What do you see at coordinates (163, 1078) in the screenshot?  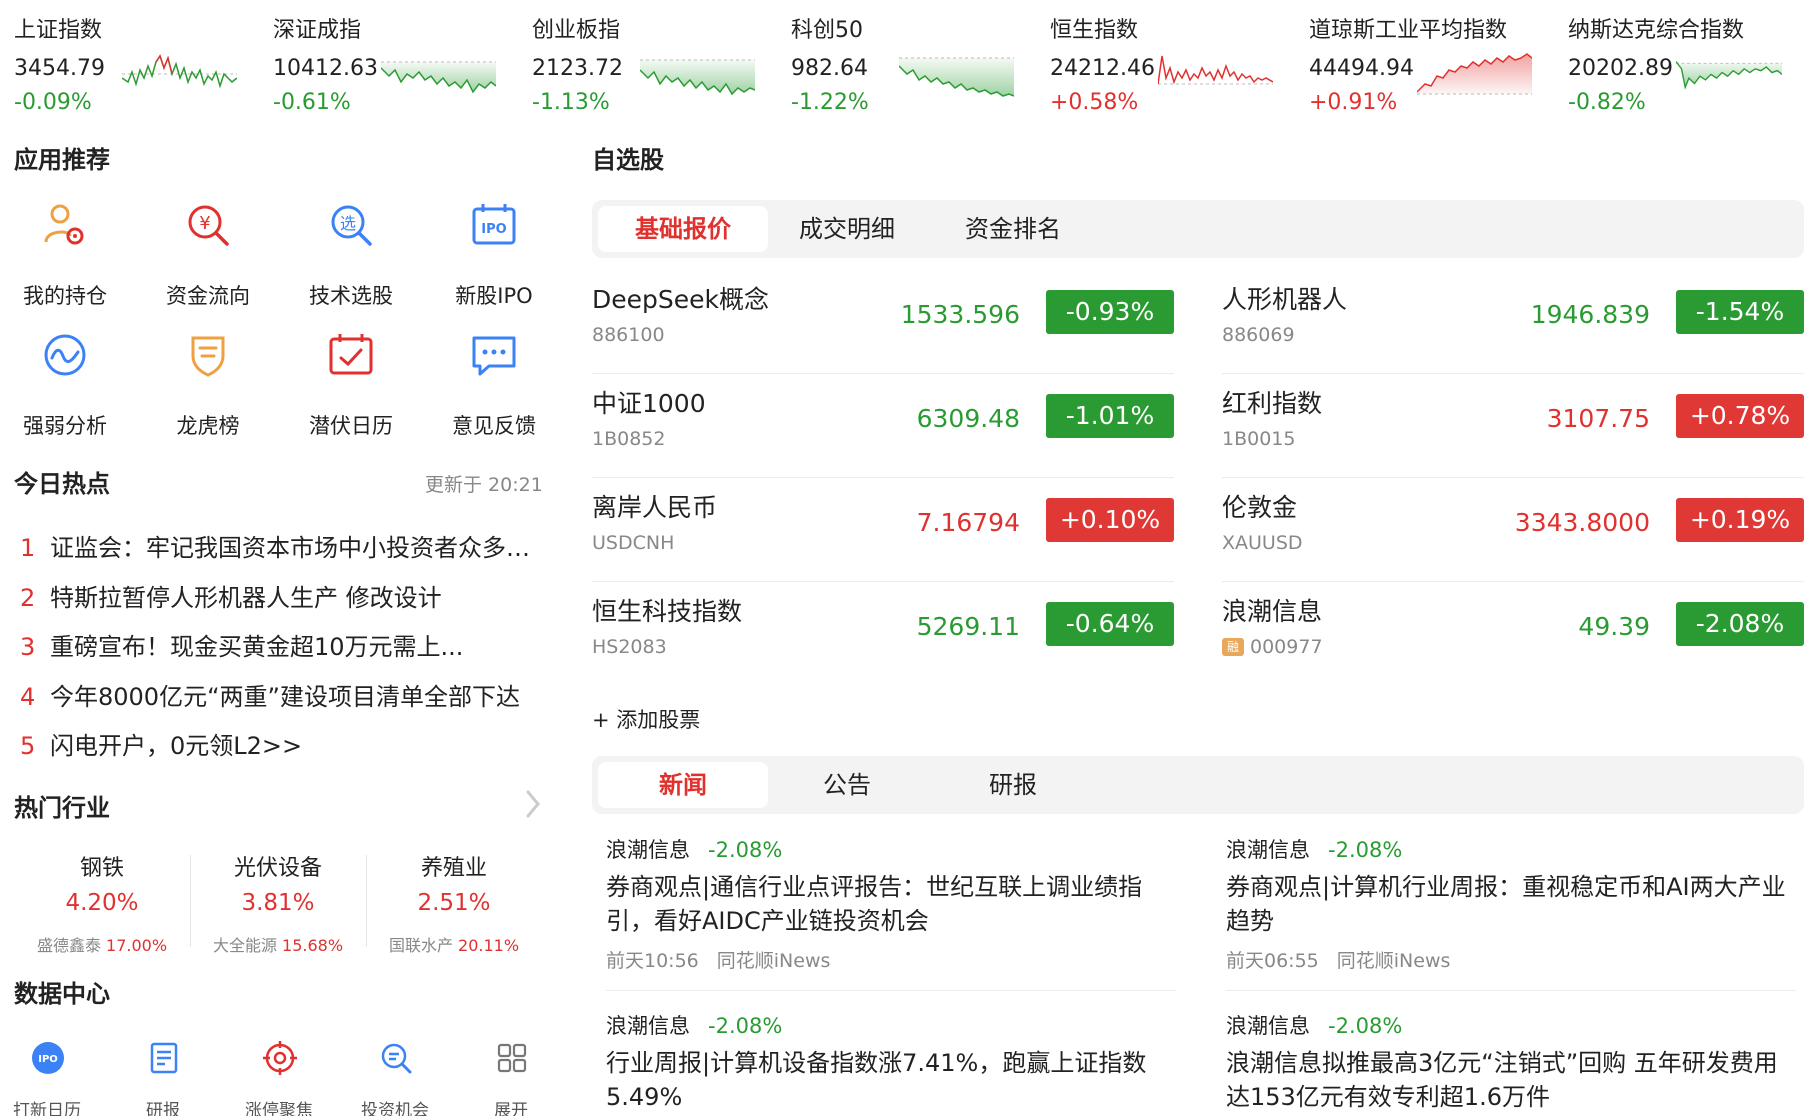 I see `dc-reports: 研报` at bounding box center [163, 1078].